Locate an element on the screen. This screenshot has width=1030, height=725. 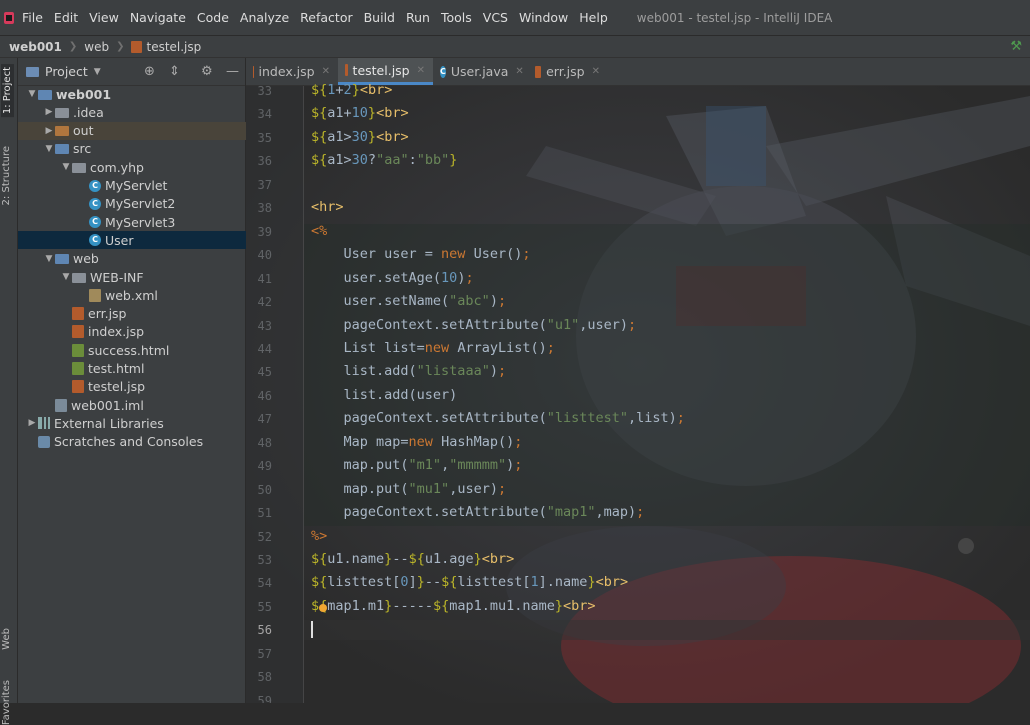
line-number: 45 is located at coordinates (264, 372).